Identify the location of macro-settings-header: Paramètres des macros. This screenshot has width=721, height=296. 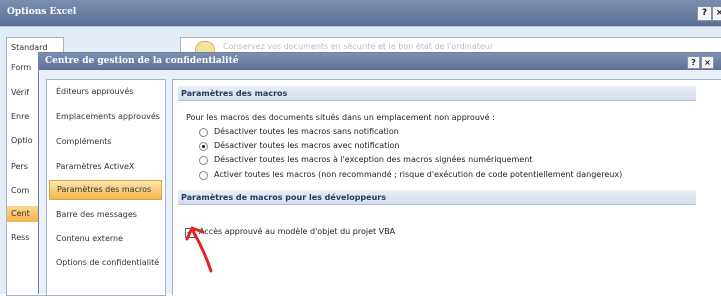
(437, 93).